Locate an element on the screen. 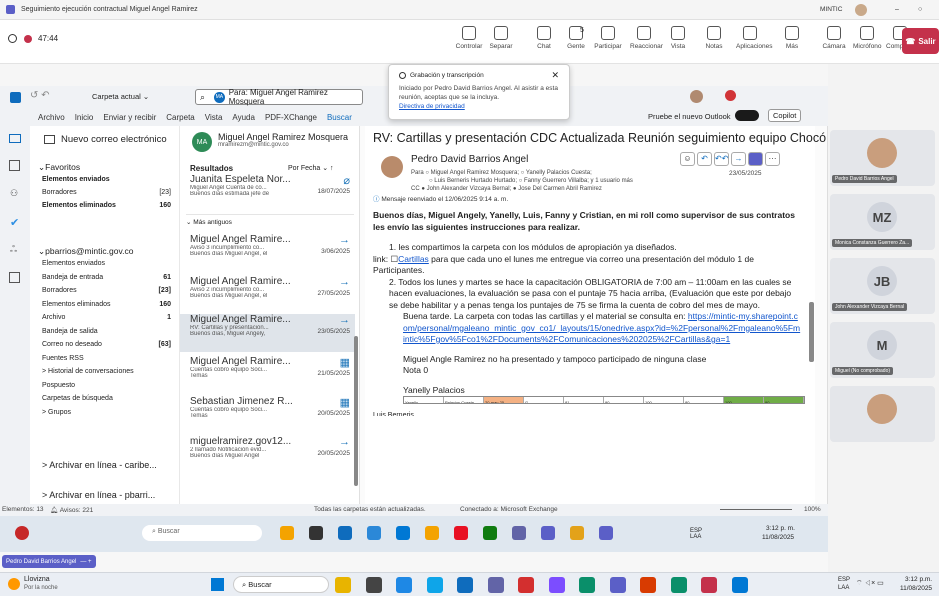 The height and width of the screenshot is (596, 939). account-header: ⌄pbarrios@mintic.gov.co is located at coordinates (85, 251).